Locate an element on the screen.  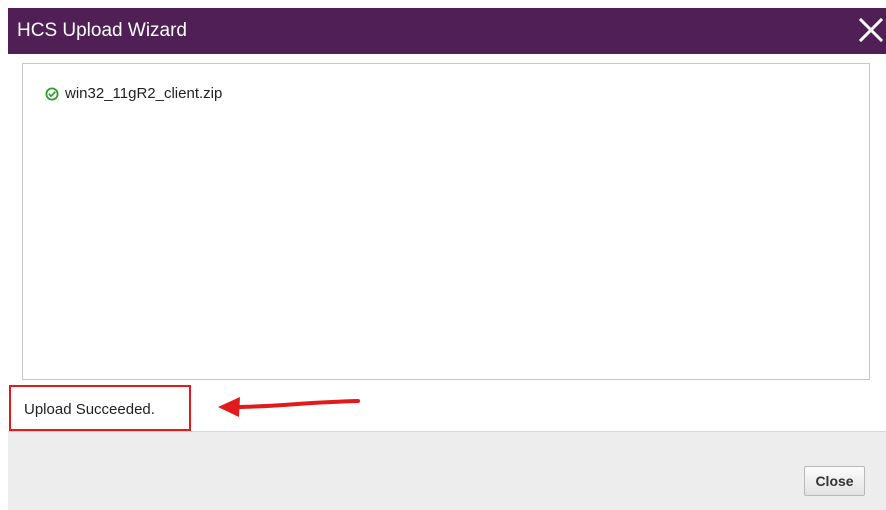
red-arrow-icon is located at coordinates (289, 407).